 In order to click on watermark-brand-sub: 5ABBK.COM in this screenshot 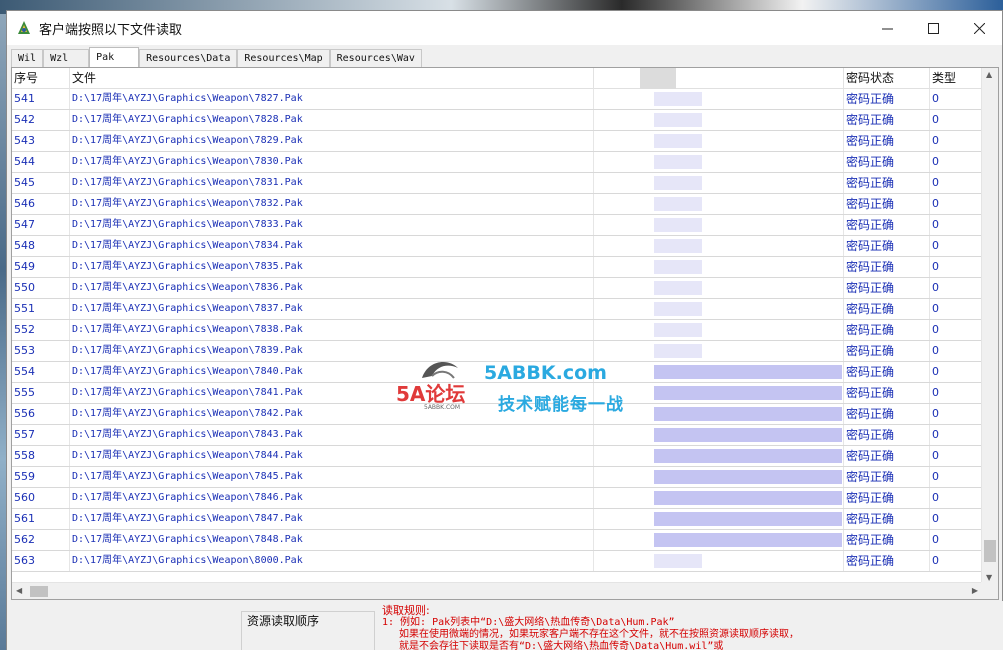, I will do `click(442, 407)`.